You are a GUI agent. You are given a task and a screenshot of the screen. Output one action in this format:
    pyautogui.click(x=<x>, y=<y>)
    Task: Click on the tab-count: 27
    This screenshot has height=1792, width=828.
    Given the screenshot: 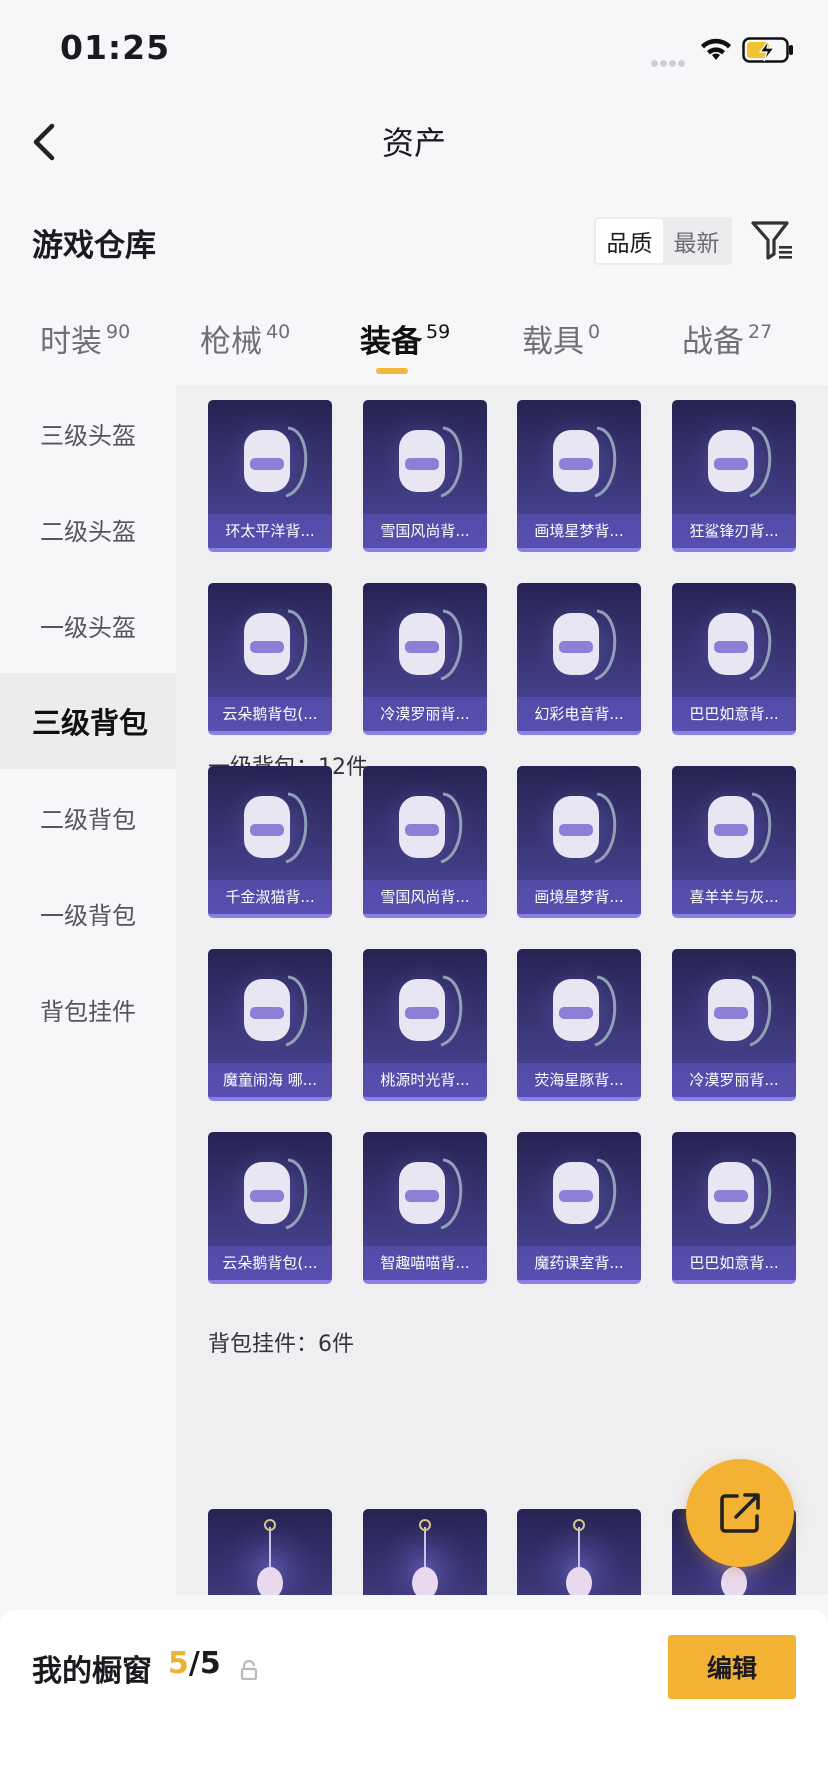 What is the action you would take?
    pyautogui.click(x=760, y=332)
    